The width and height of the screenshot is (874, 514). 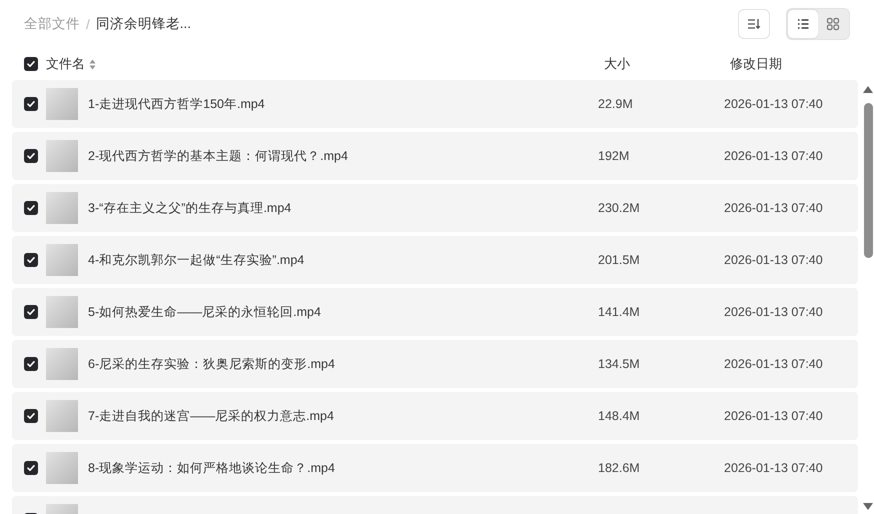 What do you see at coordinates (435, 104) in the screenshot?
I see `file-row: 1-走进现代西方哲学150年.mp4 22.9M 2026-01-13 07:40` at bounding box center [435, 104].